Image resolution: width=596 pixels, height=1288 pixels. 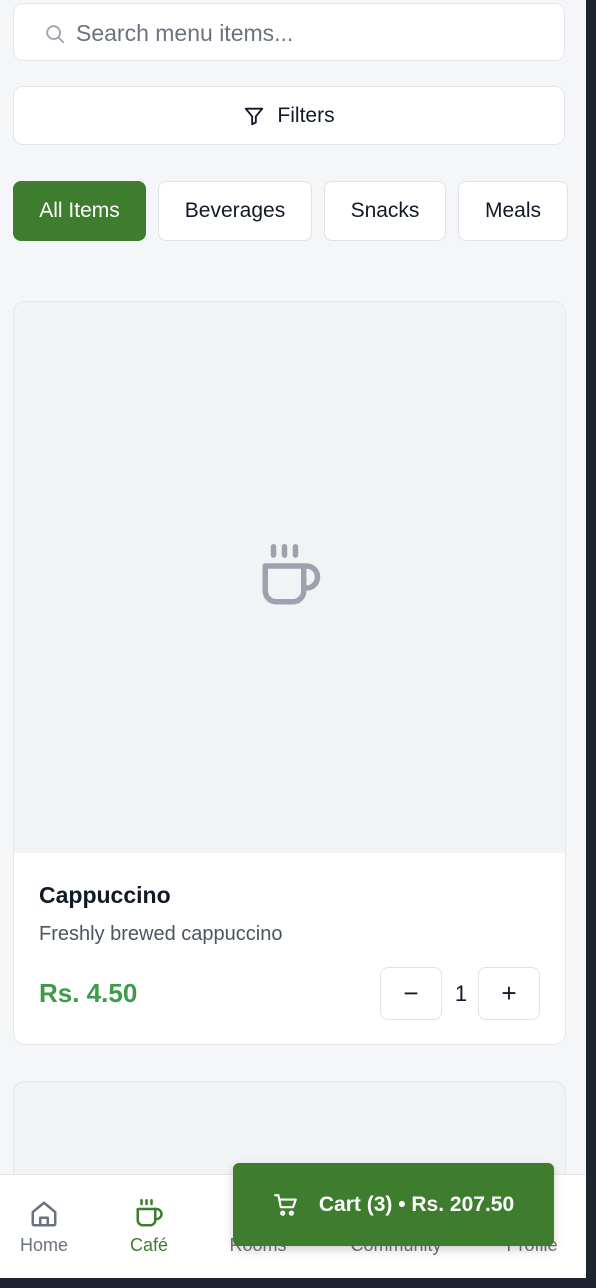 I want to click on quantity-value: 1, so click(x=461, y=993).